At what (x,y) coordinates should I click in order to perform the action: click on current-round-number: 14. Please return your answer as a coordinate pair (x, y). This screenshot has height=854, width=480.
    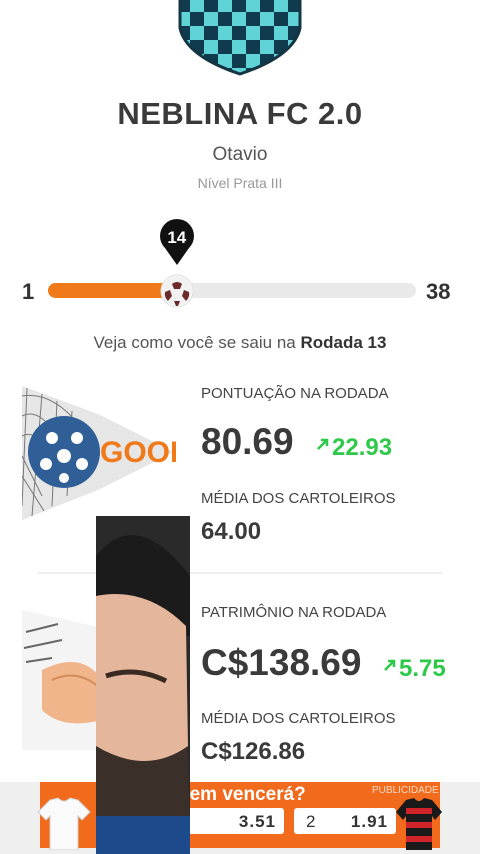
    Looking at the image, I should click on (177, 237).